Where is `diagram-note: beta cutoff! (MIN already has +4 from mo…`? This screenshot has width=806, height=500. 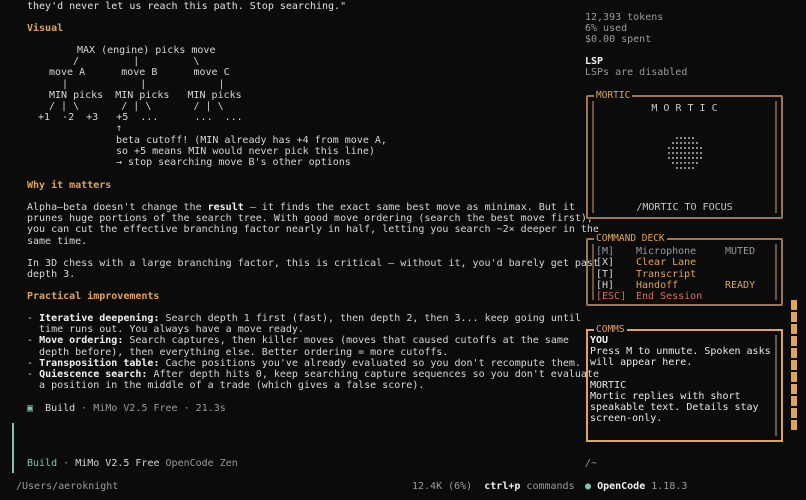
diagram-note: beta cutoff! (MIN already has +4 from mo… is located at coordinates (251, 140).